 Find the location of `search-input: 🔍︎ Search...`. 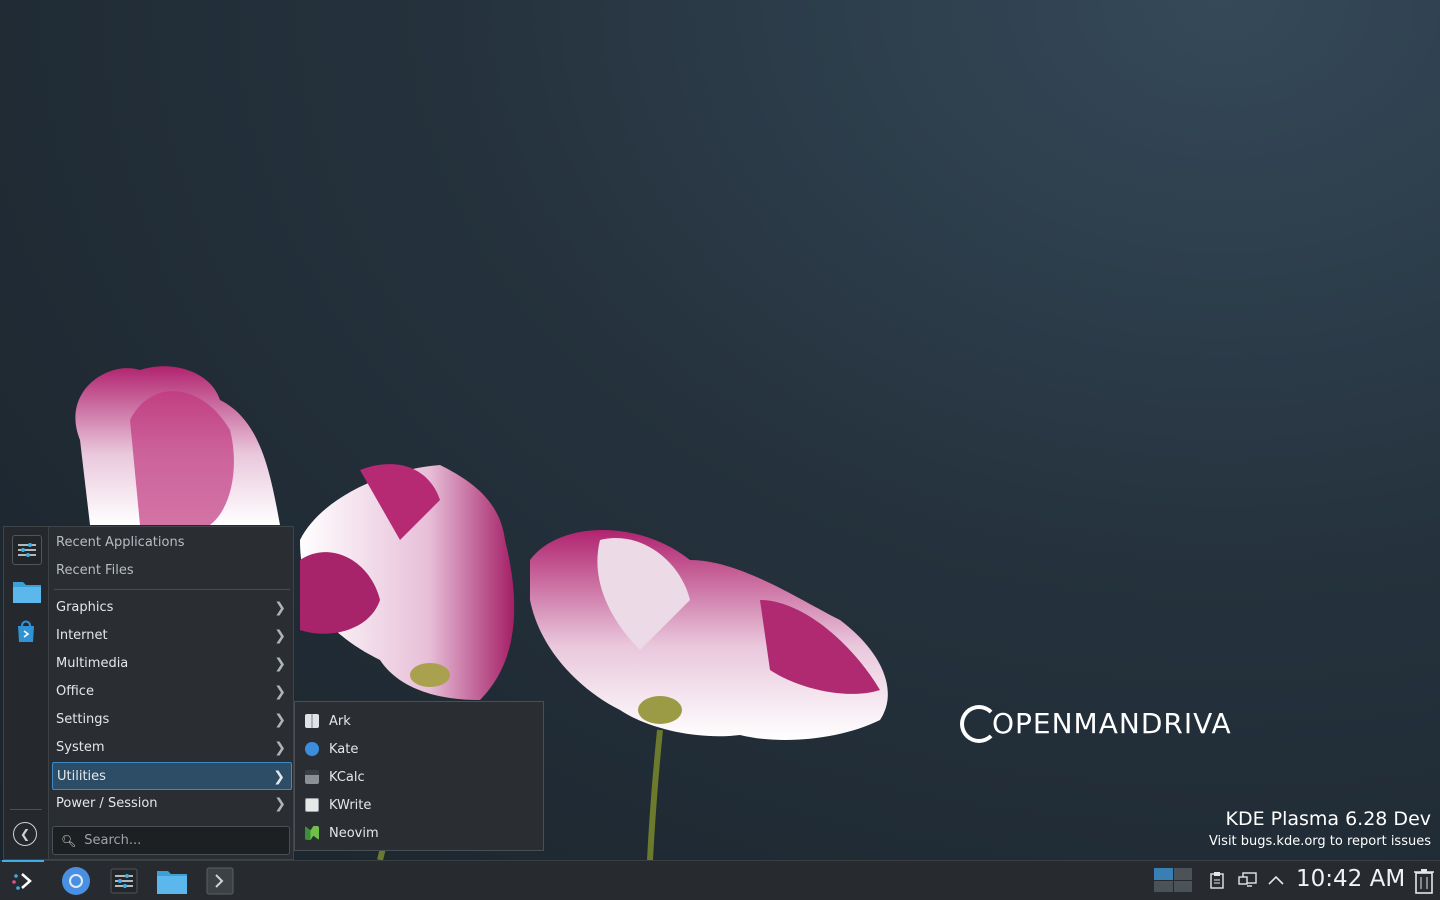

search-input: 🔍︎ Search... is located at coordinates (171, 840).